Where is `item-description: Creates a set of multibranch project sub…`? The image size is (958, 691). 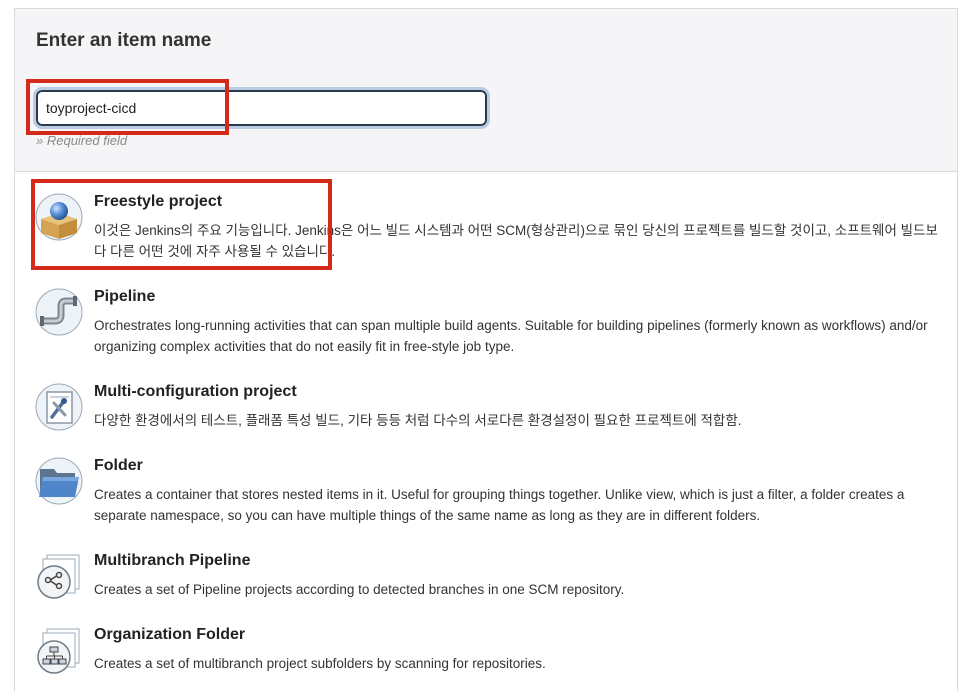 item-description: Creates a set of multibranch project sub… is located at coordinates (320, 663).